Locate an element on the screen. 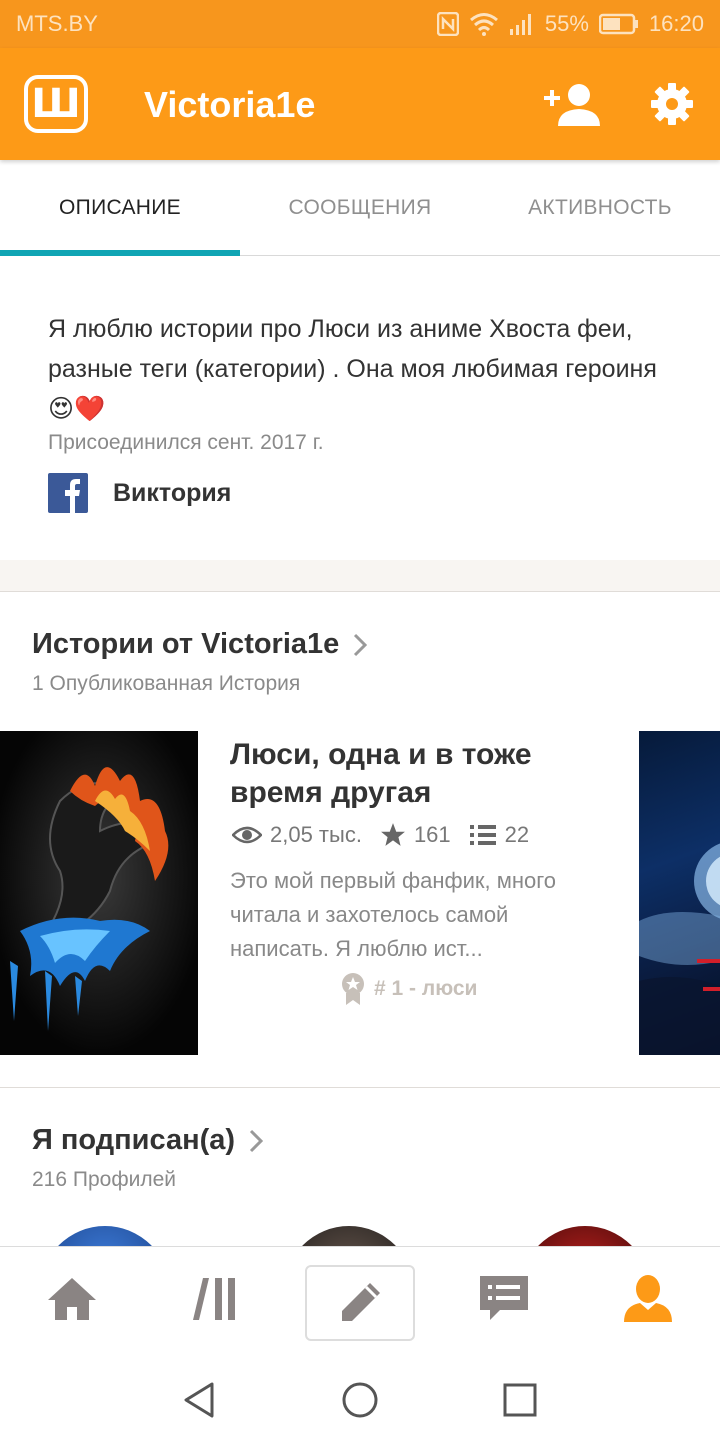 The image size is (720, 1440). nfc-icon is located at coordinates (447, 24).